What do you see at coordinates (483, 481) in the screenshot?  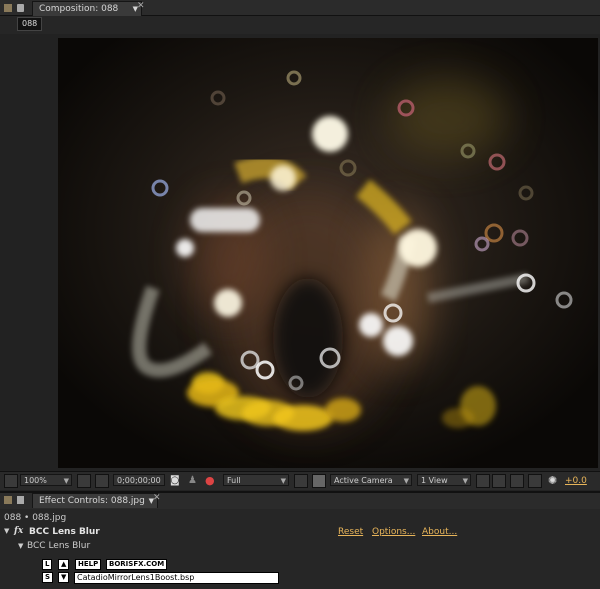 I see `toggle-pixel-aspect-icon` at bounding box center [483, 481].